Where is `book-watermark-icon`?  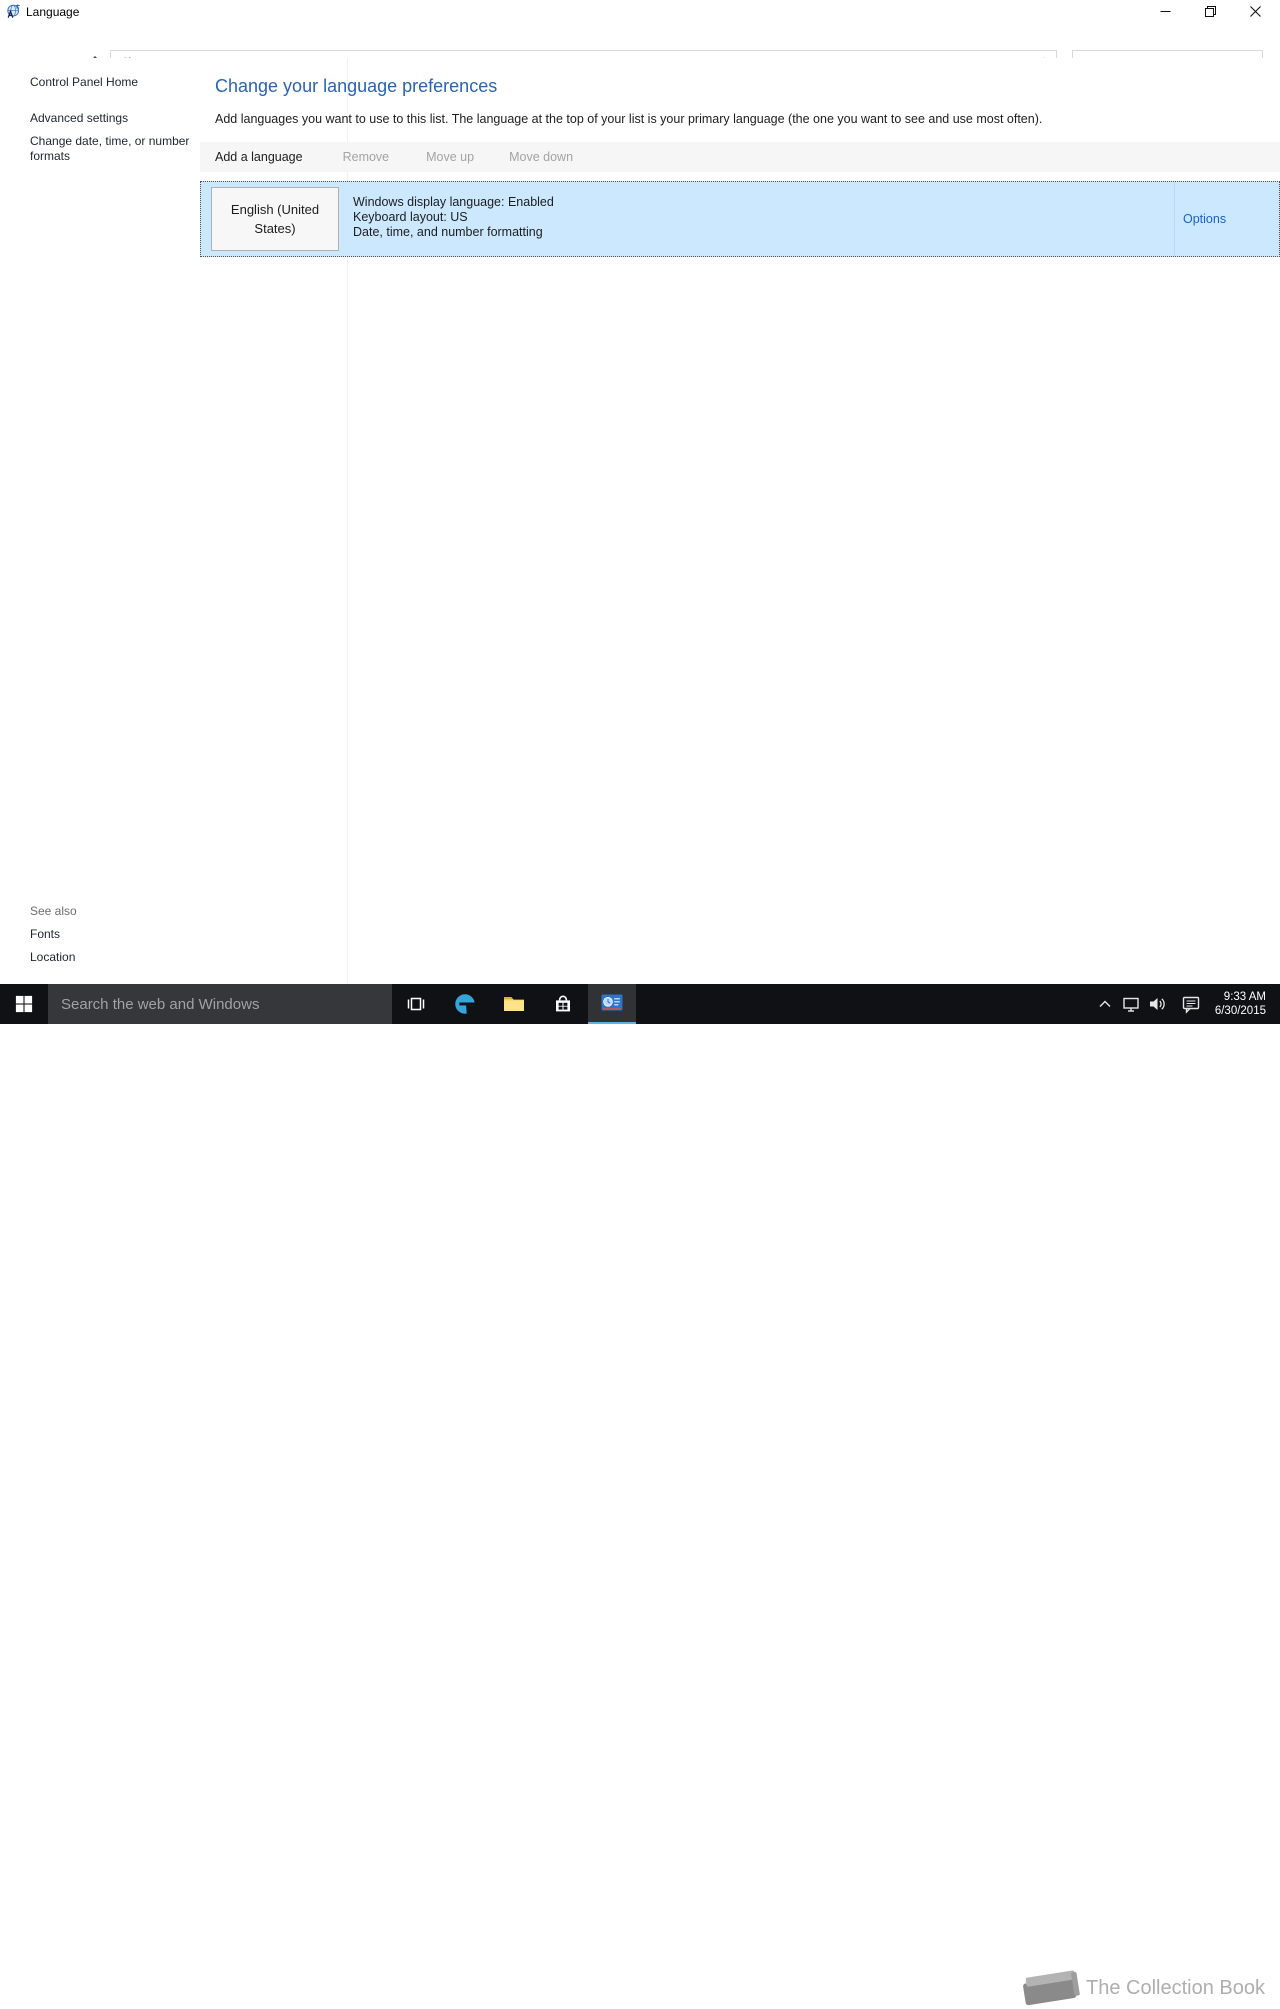
book-watermark-icon is located at coordinates (1051, 1988).